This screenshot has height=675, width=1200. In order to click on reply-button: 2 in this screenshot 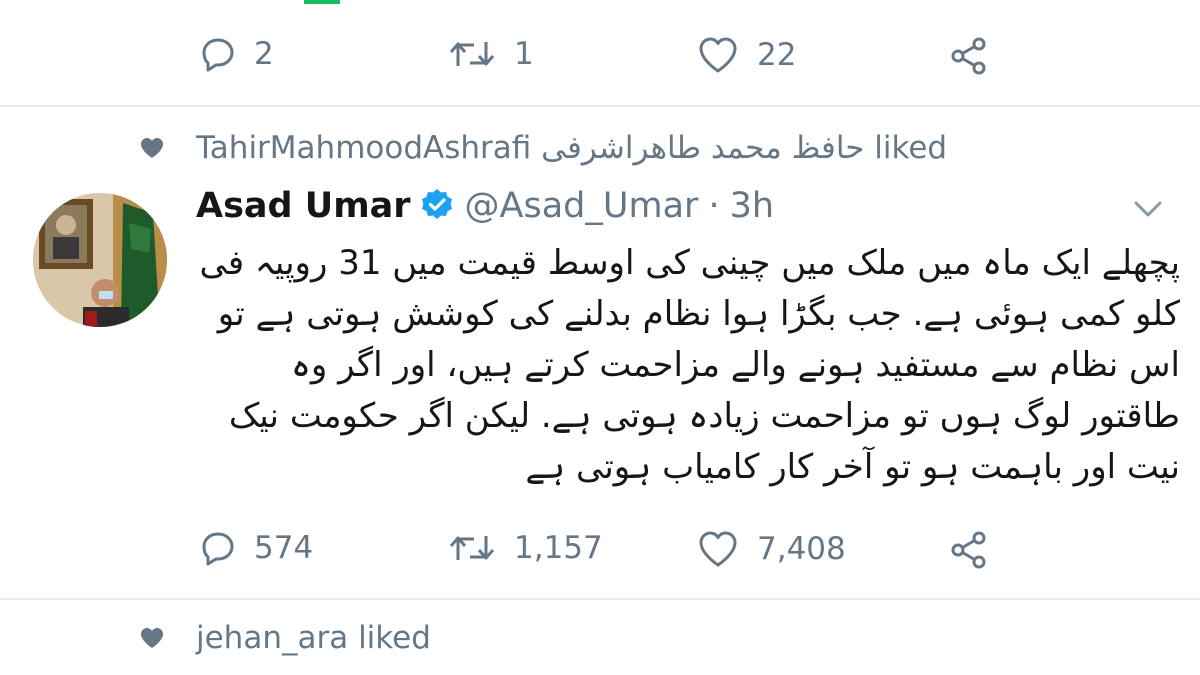, I will do `click(237, 54)`.